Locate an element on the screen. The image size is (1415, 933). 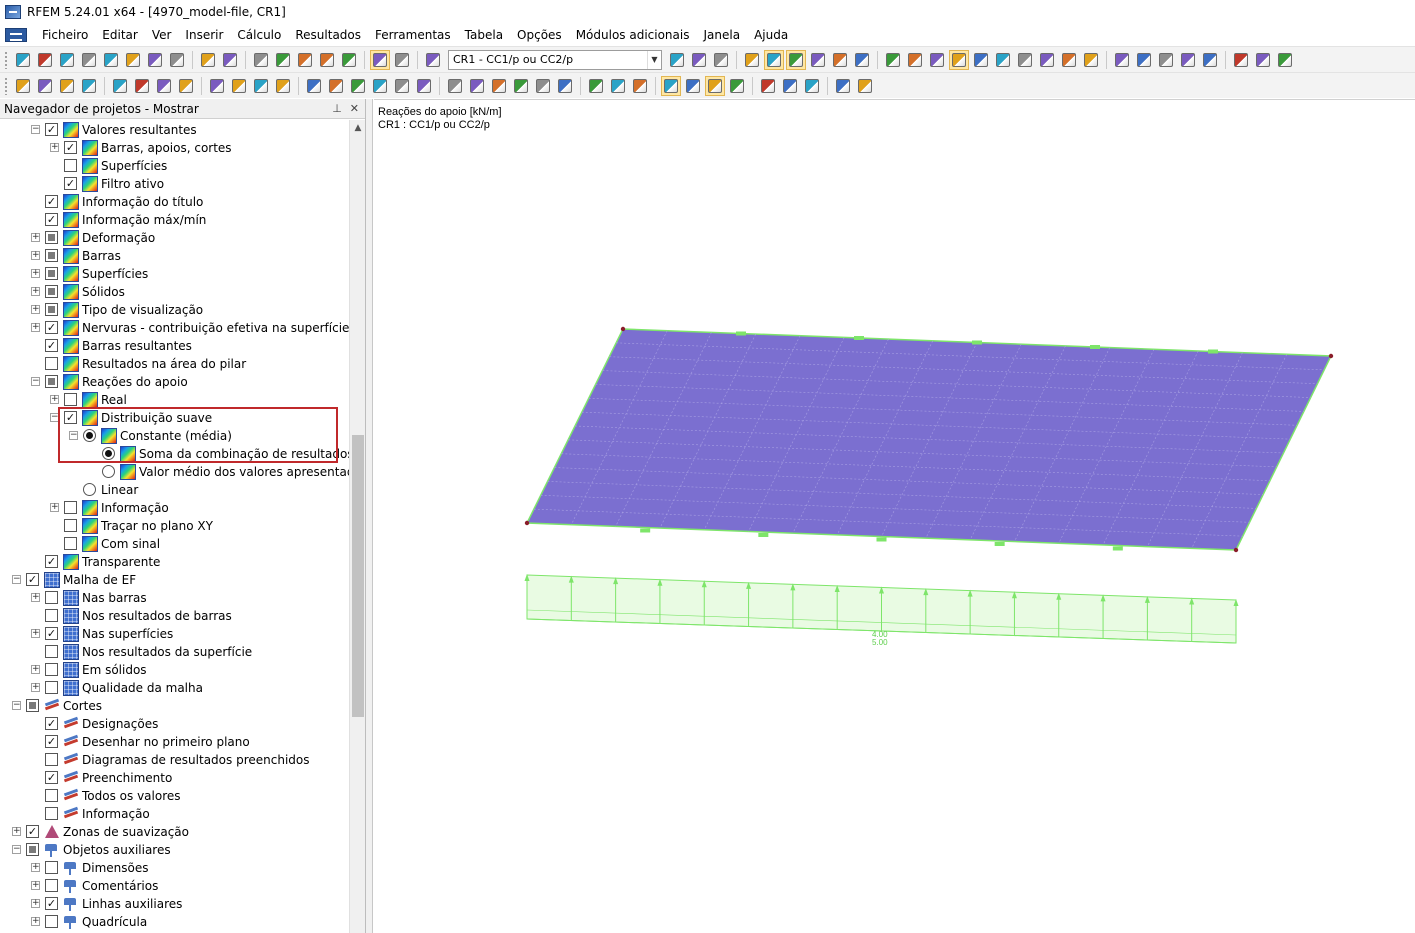
tree-item: + ✓ Nas superfícies is located at coordinates (174, 634).